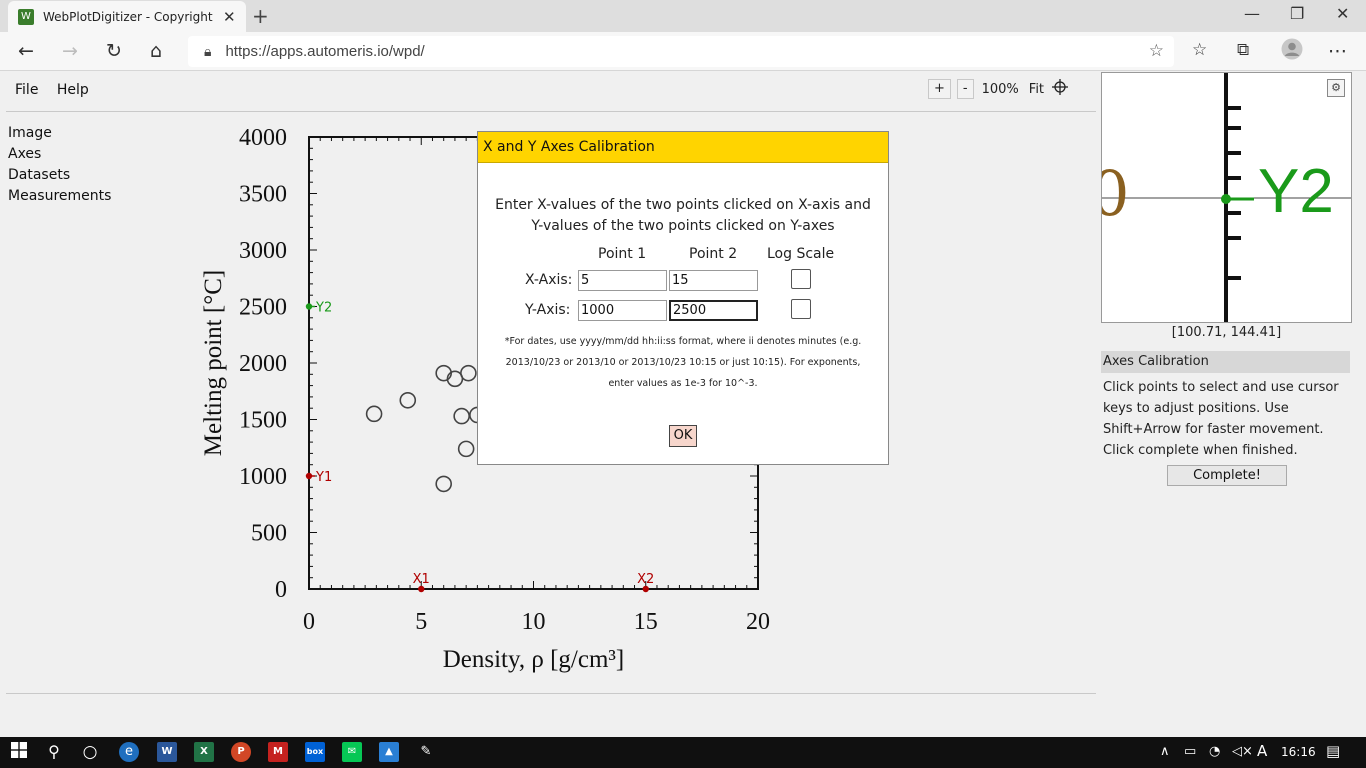 The image size is (1366, 768). I want to click on bottom-divider, so click(551, 693).